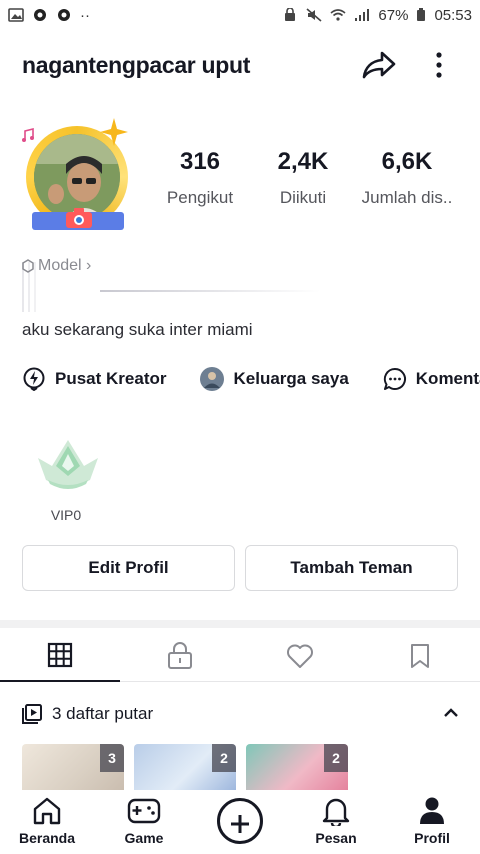 This screenshot has width=480, height=854. I want to click on bio-text: aku sekarang suka inter miami, so click(137, 329).